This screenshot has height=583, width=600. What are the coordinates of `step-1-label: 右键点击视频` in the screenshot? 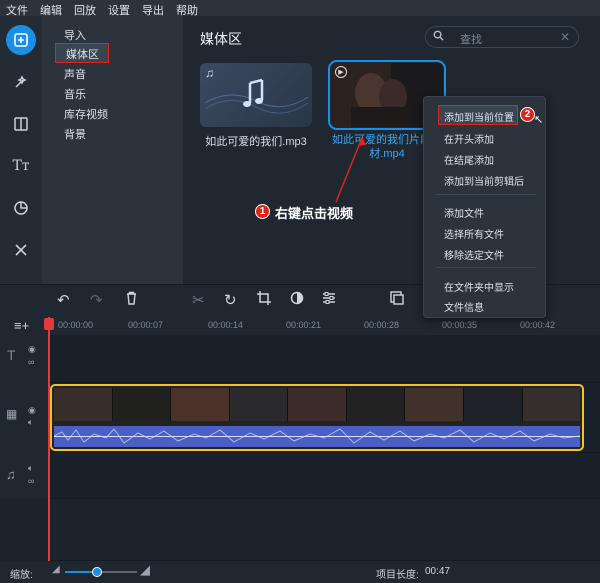 It's located at (314, 213).